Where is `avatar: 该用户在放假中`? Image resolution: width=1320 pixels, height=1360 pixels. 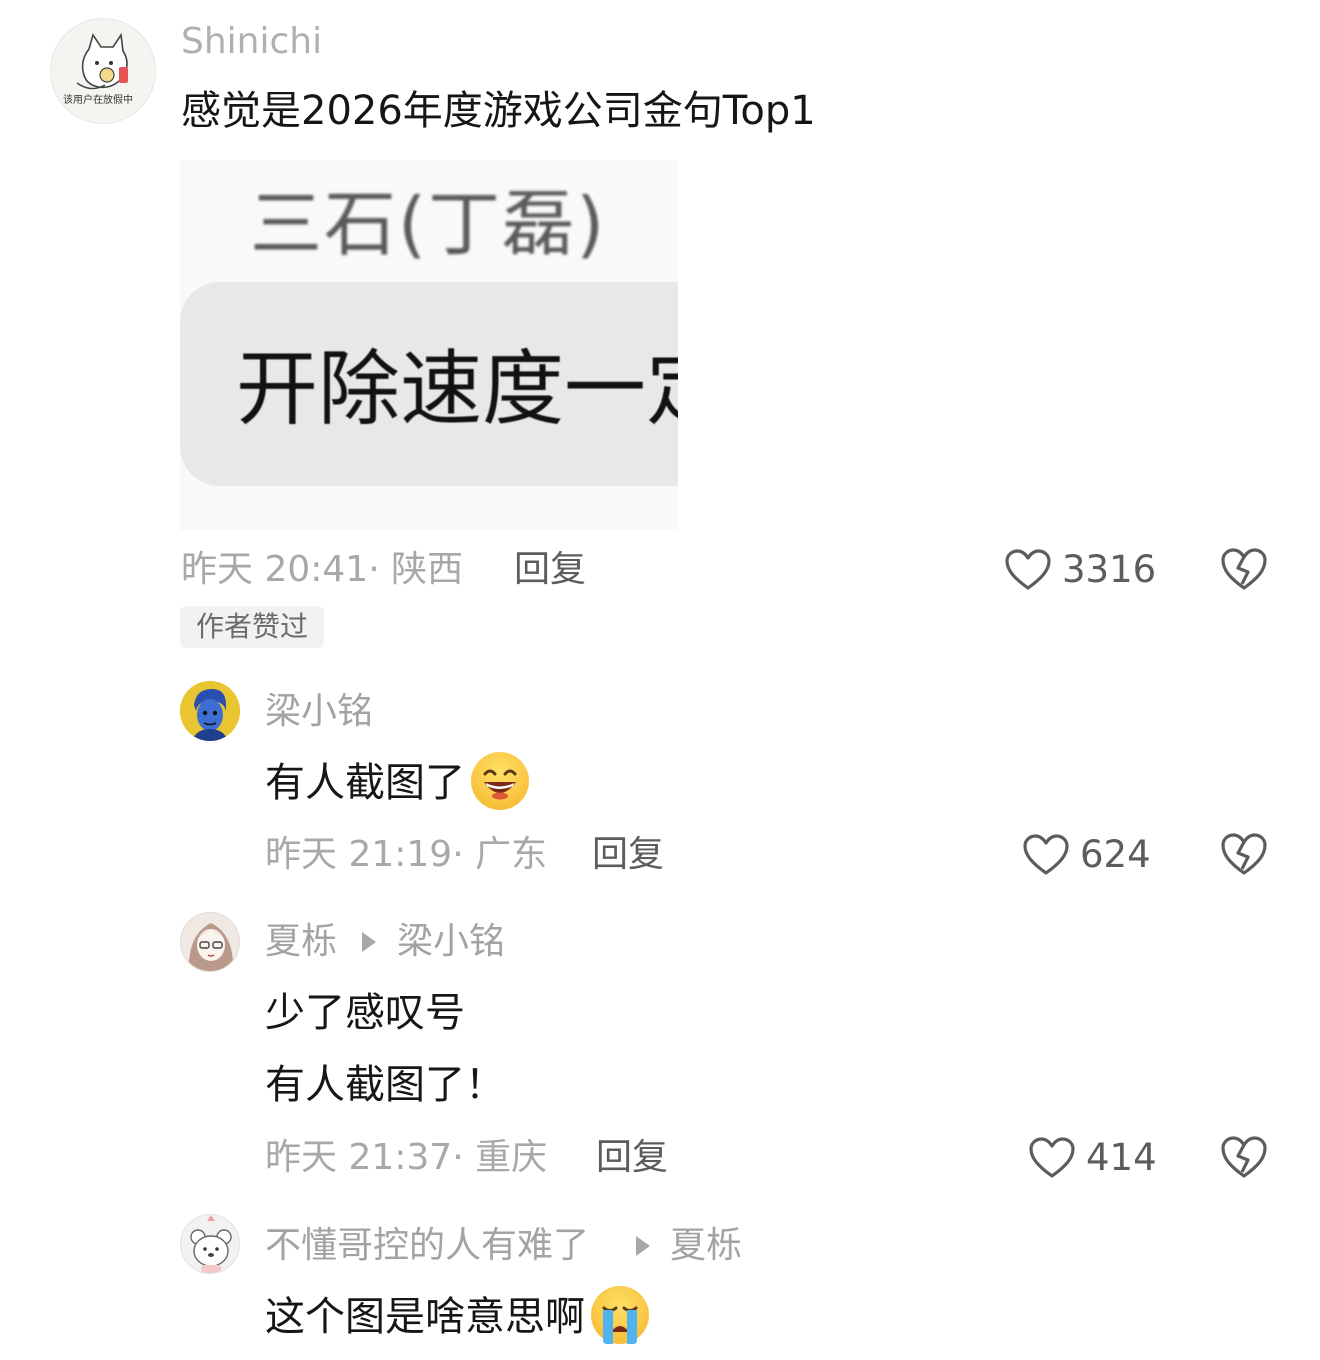 avatar: 该用户在放假中 is located at coordinates (103, 71).